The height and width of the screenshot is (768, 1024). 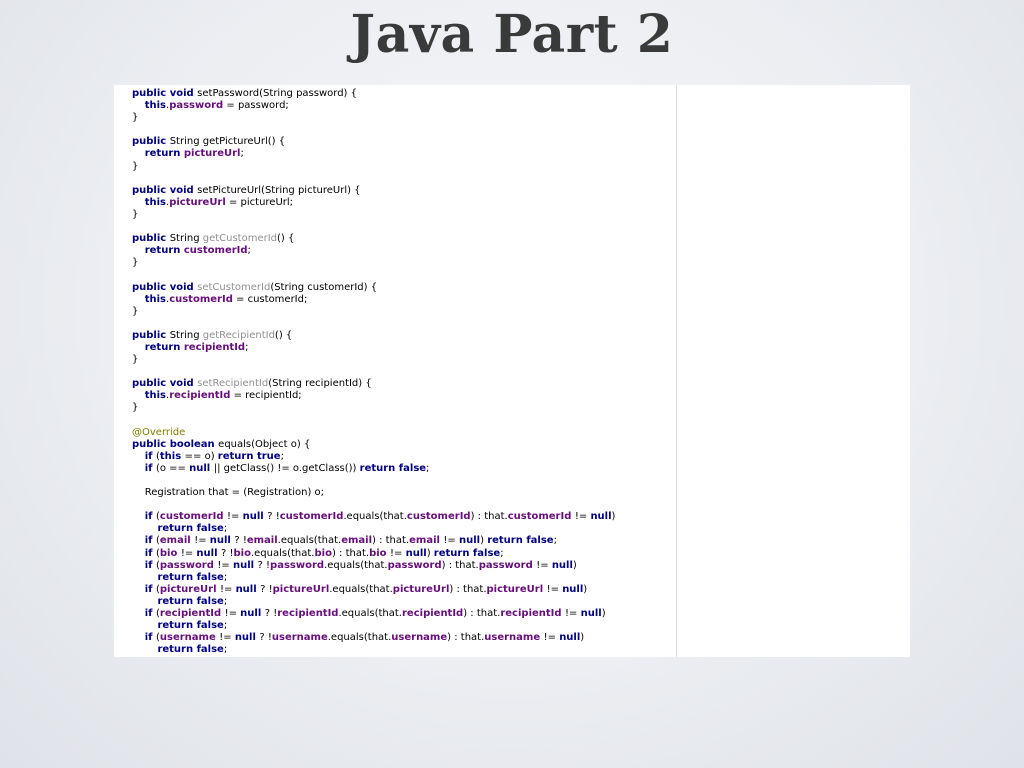 What do you see at coordinates (373, 348) in the screenshot?
I see `code-line: return recipientId;` at bounding box center [373, 348].